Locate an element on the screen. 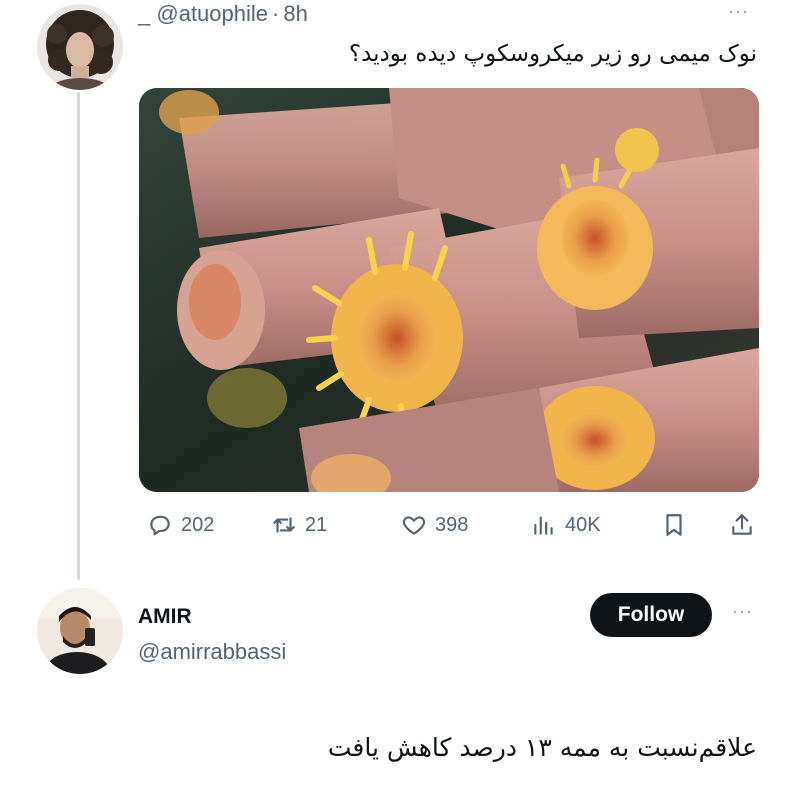  name-prefix: _ is located at coordinates (144, 13).